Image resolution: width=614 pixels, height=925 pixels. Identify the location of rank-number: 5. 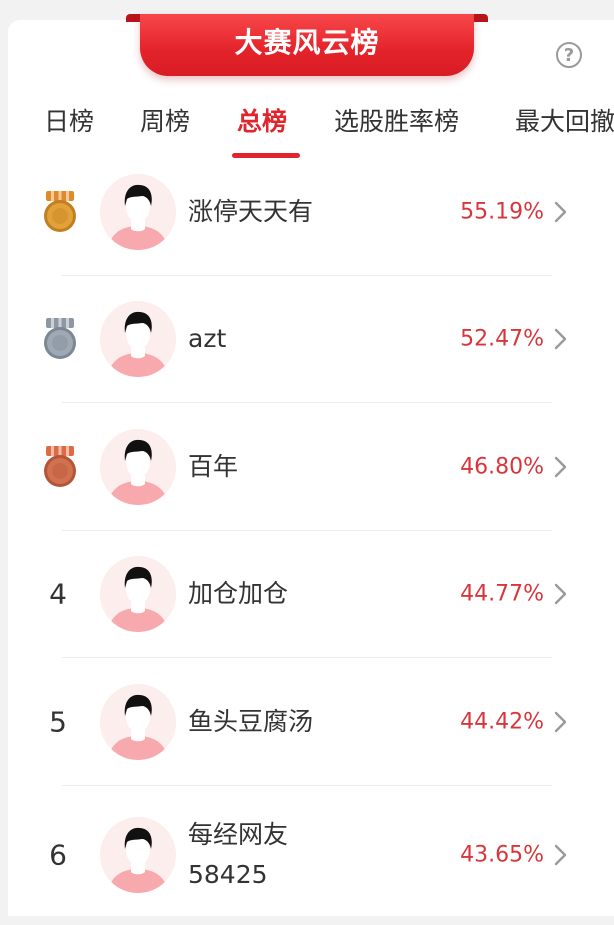
(58, 722).